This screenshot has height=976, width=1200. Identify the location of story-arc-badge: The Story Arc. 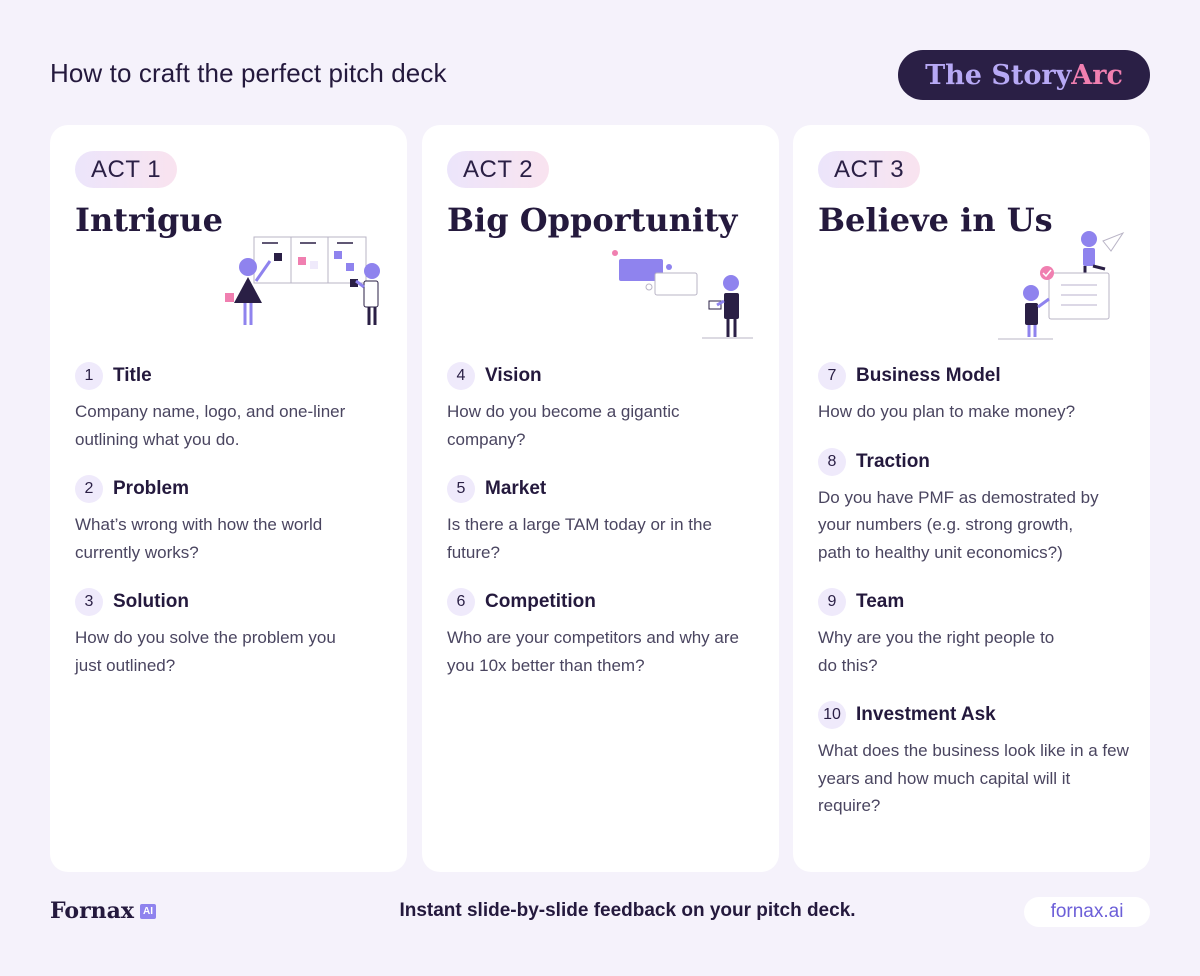
(1024, 75).